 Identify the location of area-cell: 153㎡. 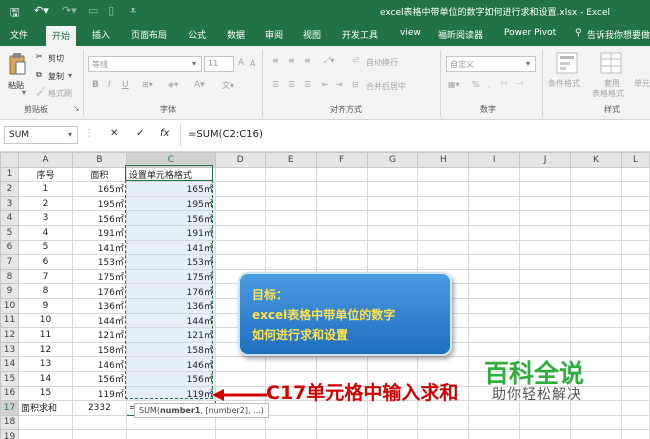
(99, 262).